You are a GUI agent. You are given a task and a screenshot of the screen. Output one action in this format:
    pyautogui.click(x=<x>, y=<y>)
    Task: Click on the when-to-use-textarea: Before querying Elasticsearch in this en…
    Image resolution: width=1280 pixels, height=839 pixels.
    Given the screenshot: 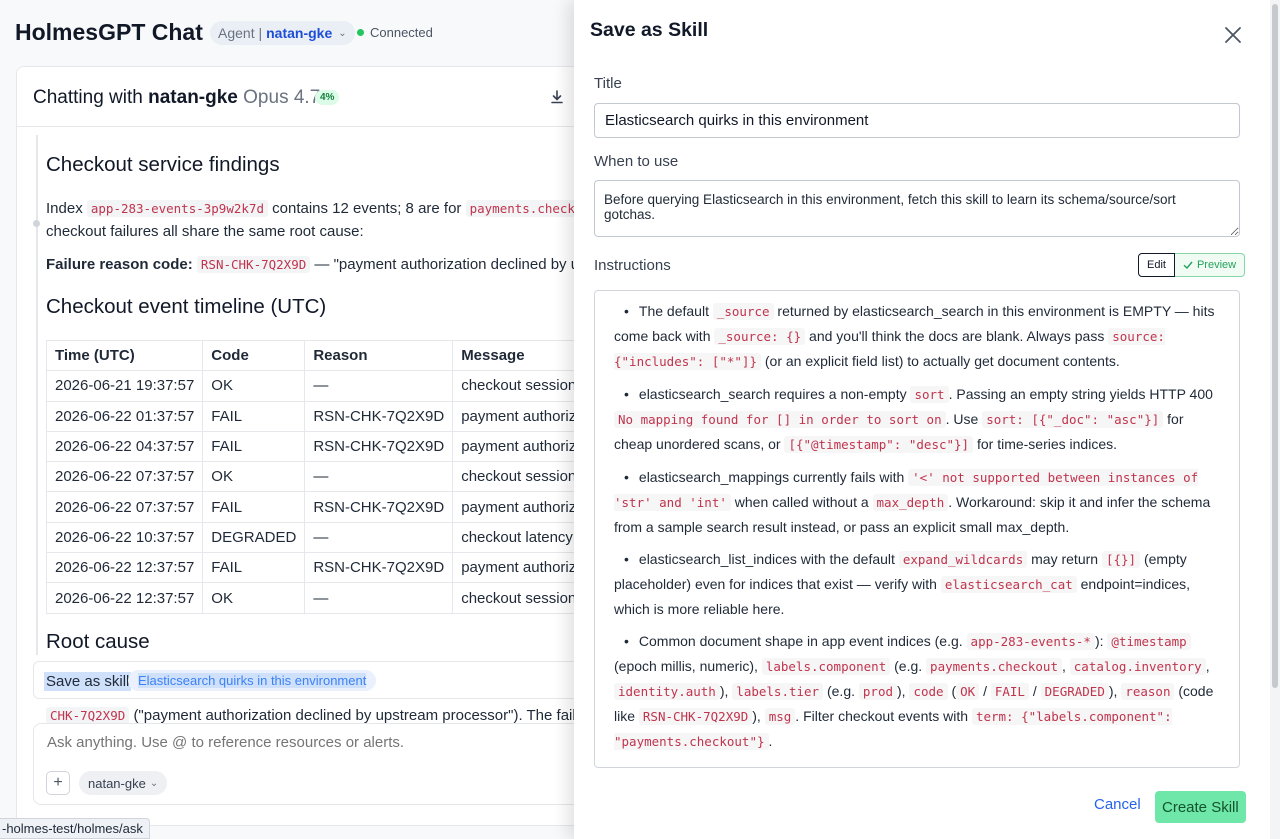 What is the action you would take?
    pyautogui.click(x=917, y=208)
    